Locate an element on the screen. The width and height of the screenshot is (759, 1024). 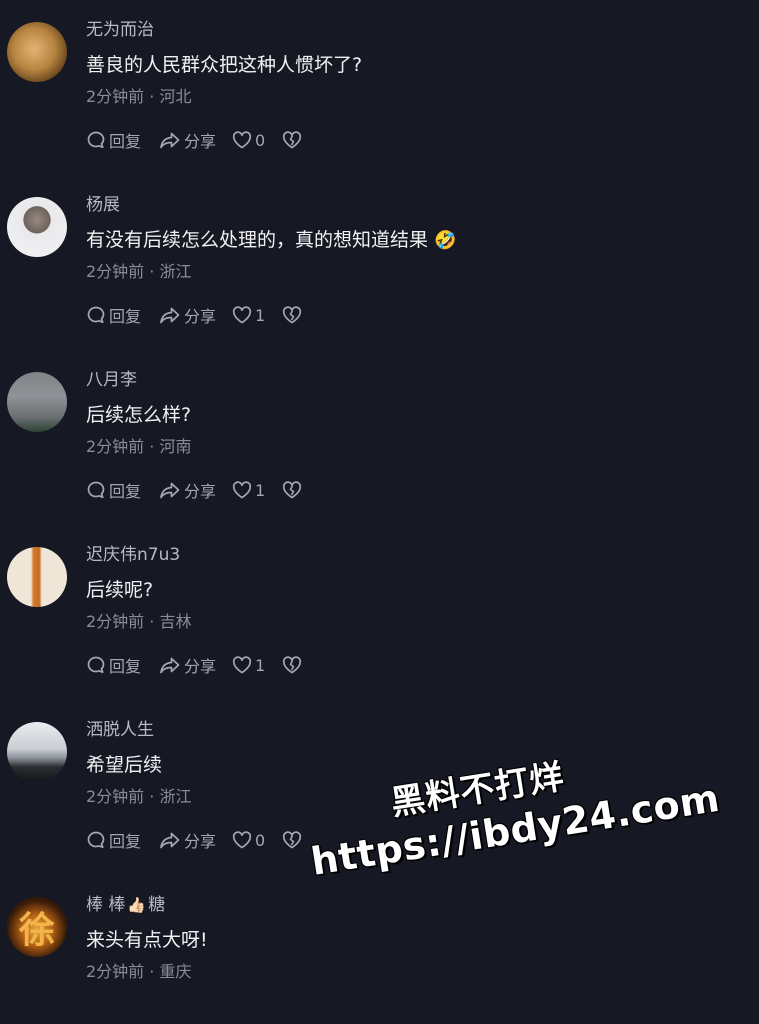
comment-username: 棒 棒 👍🏻 糖 is located at coordinates (125, 902).